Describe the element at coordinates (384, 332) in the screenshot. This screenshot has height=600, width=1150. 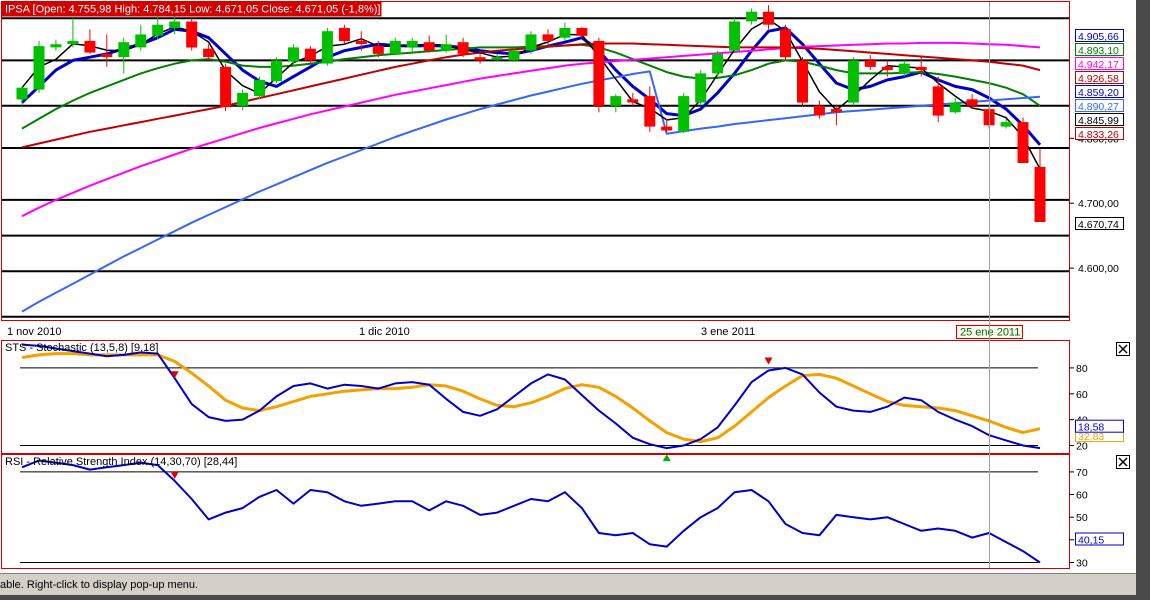
I see `x-label-dic: 1 dic 2010` at that location.